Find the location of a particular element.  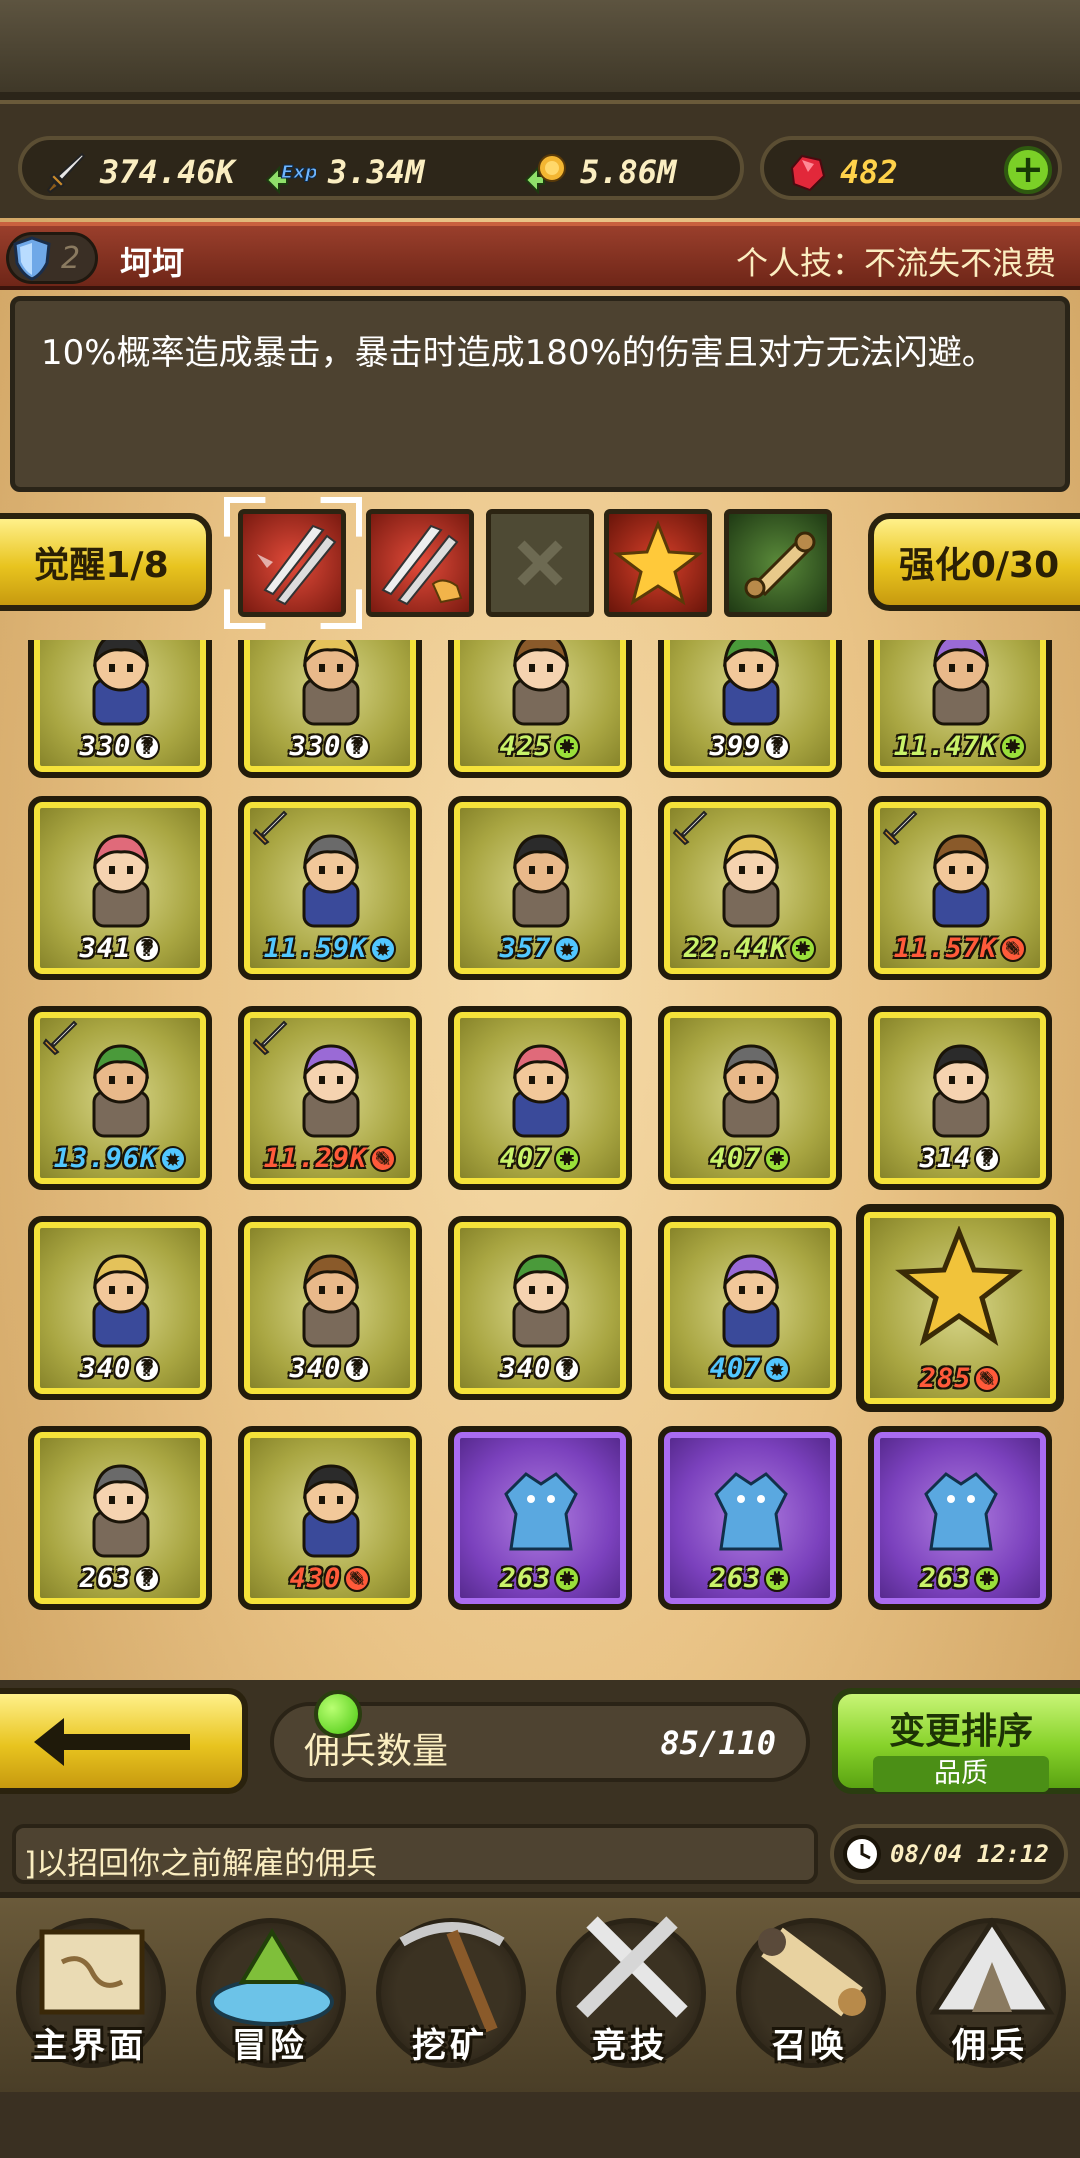

mercenary-card: 263? is located at coordinates (120, 1518).